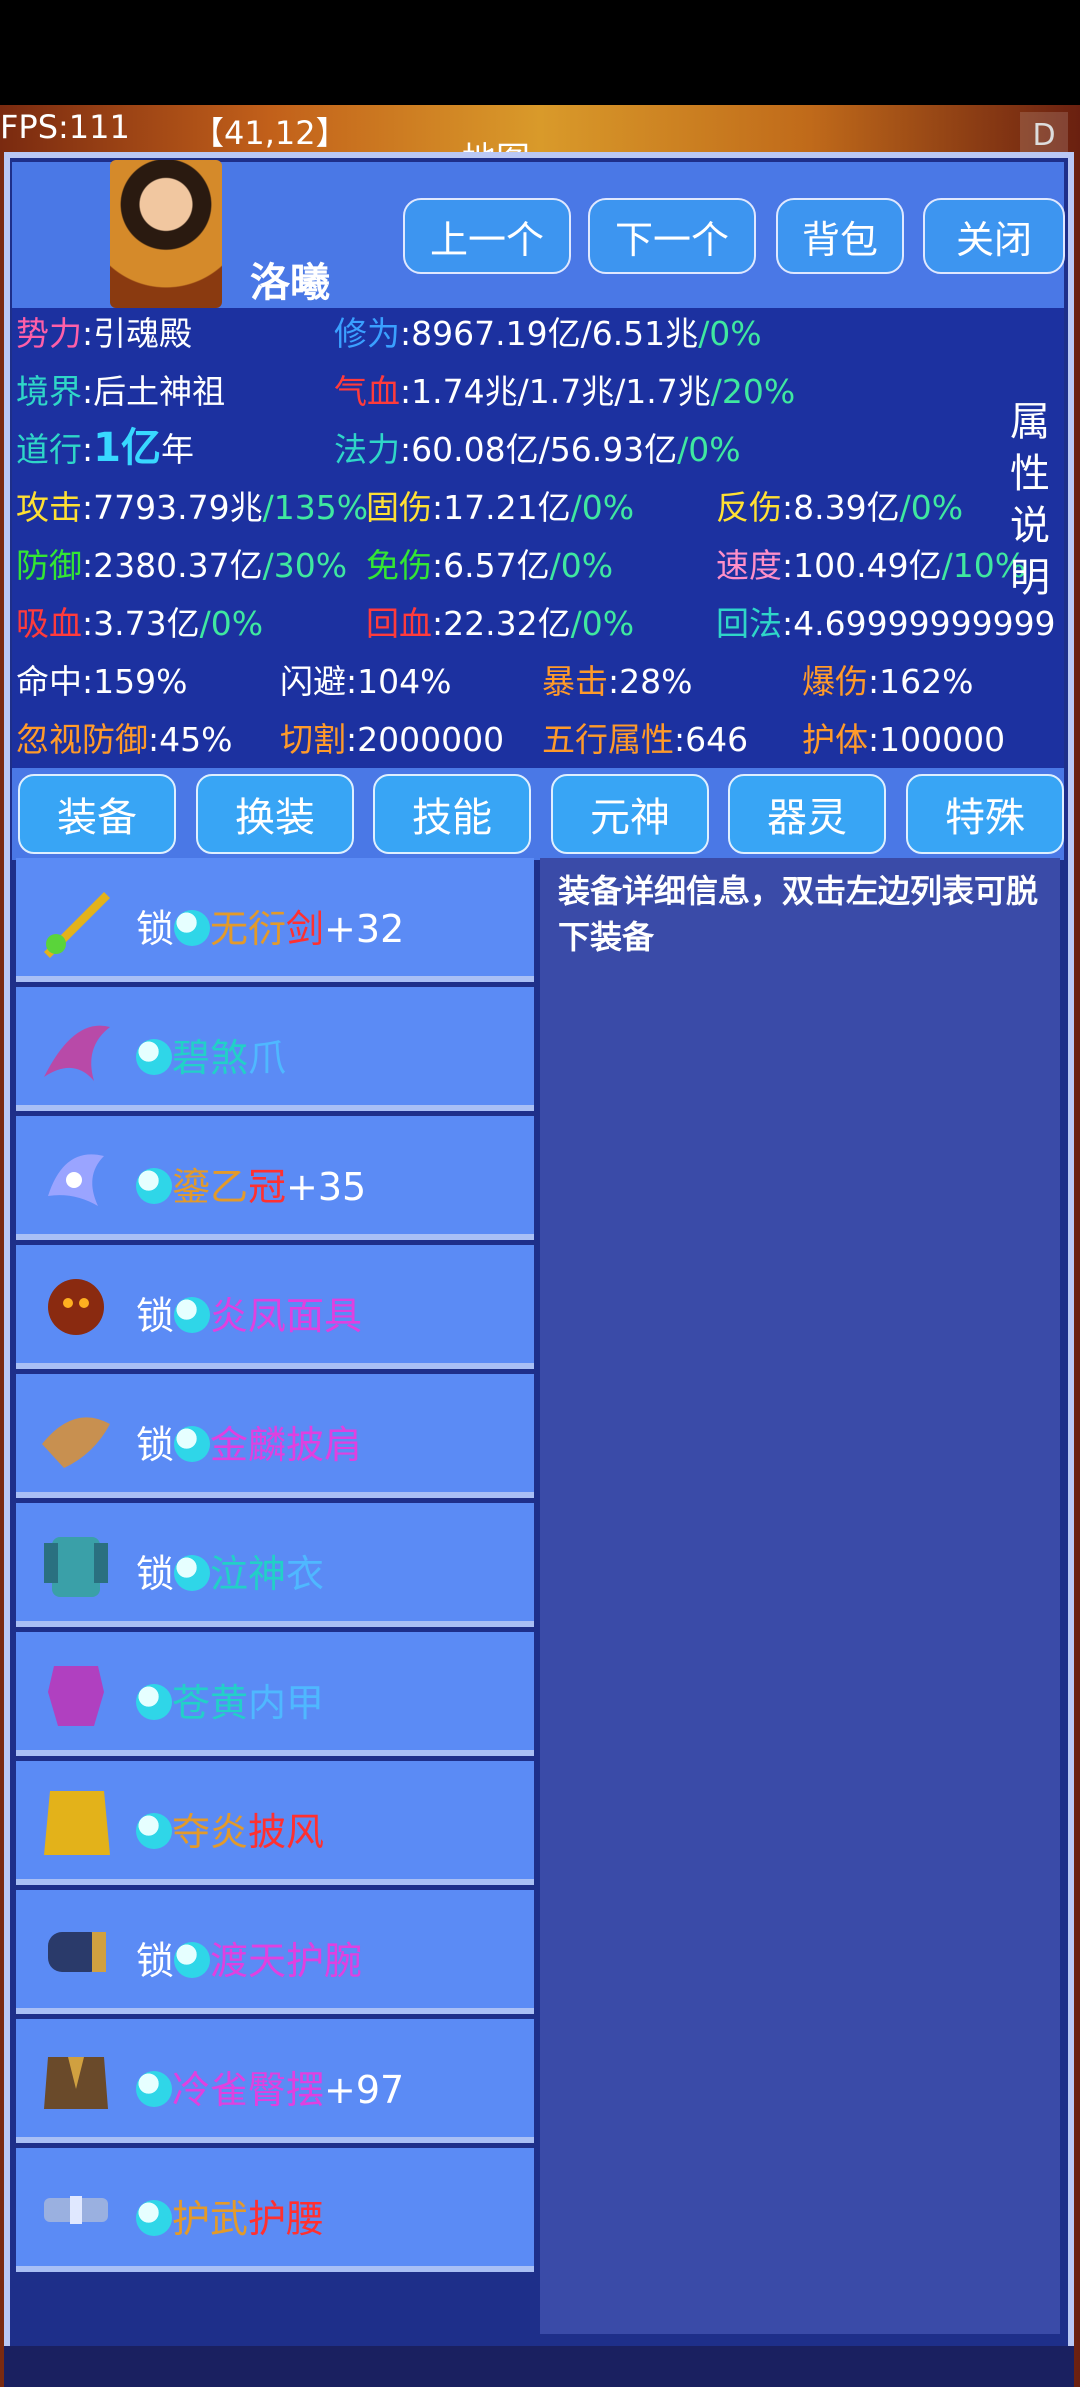 Image resolution: width=1080 pixels, height=2387 pixels. I want to click on stat-reflect: 反伤:8.39亿/0%, so click(840, 507).